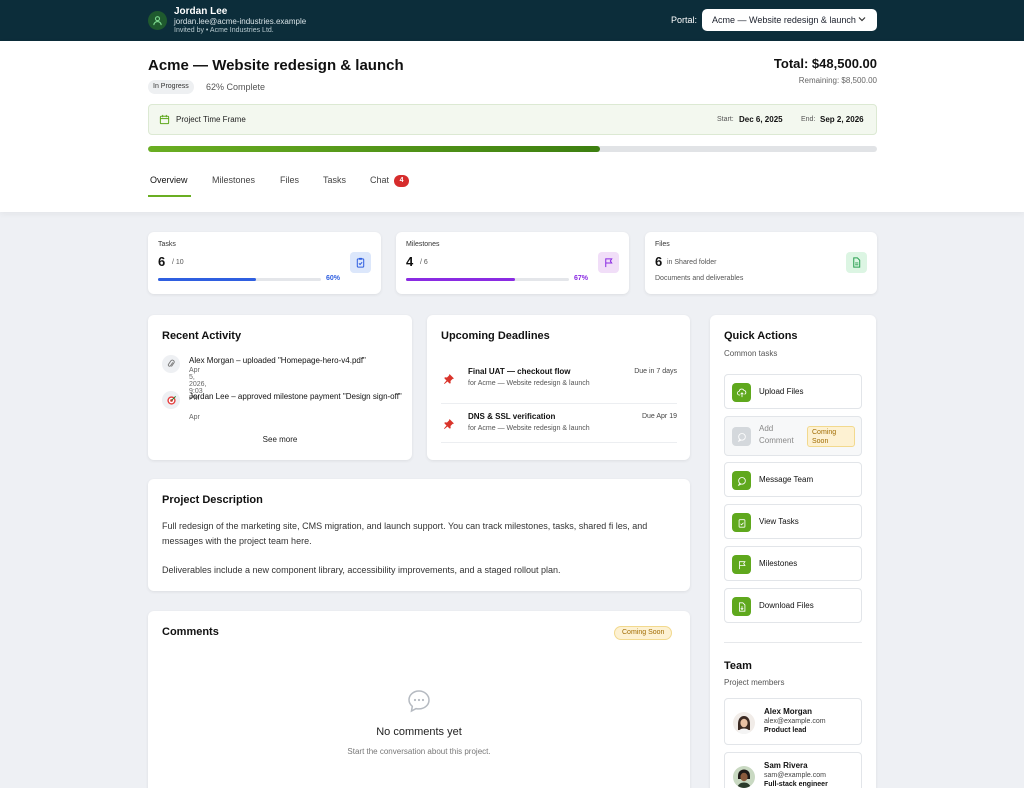 The height and width of the screenshot is (788, 1024). I want to click on target-icon, so click(171, 400).